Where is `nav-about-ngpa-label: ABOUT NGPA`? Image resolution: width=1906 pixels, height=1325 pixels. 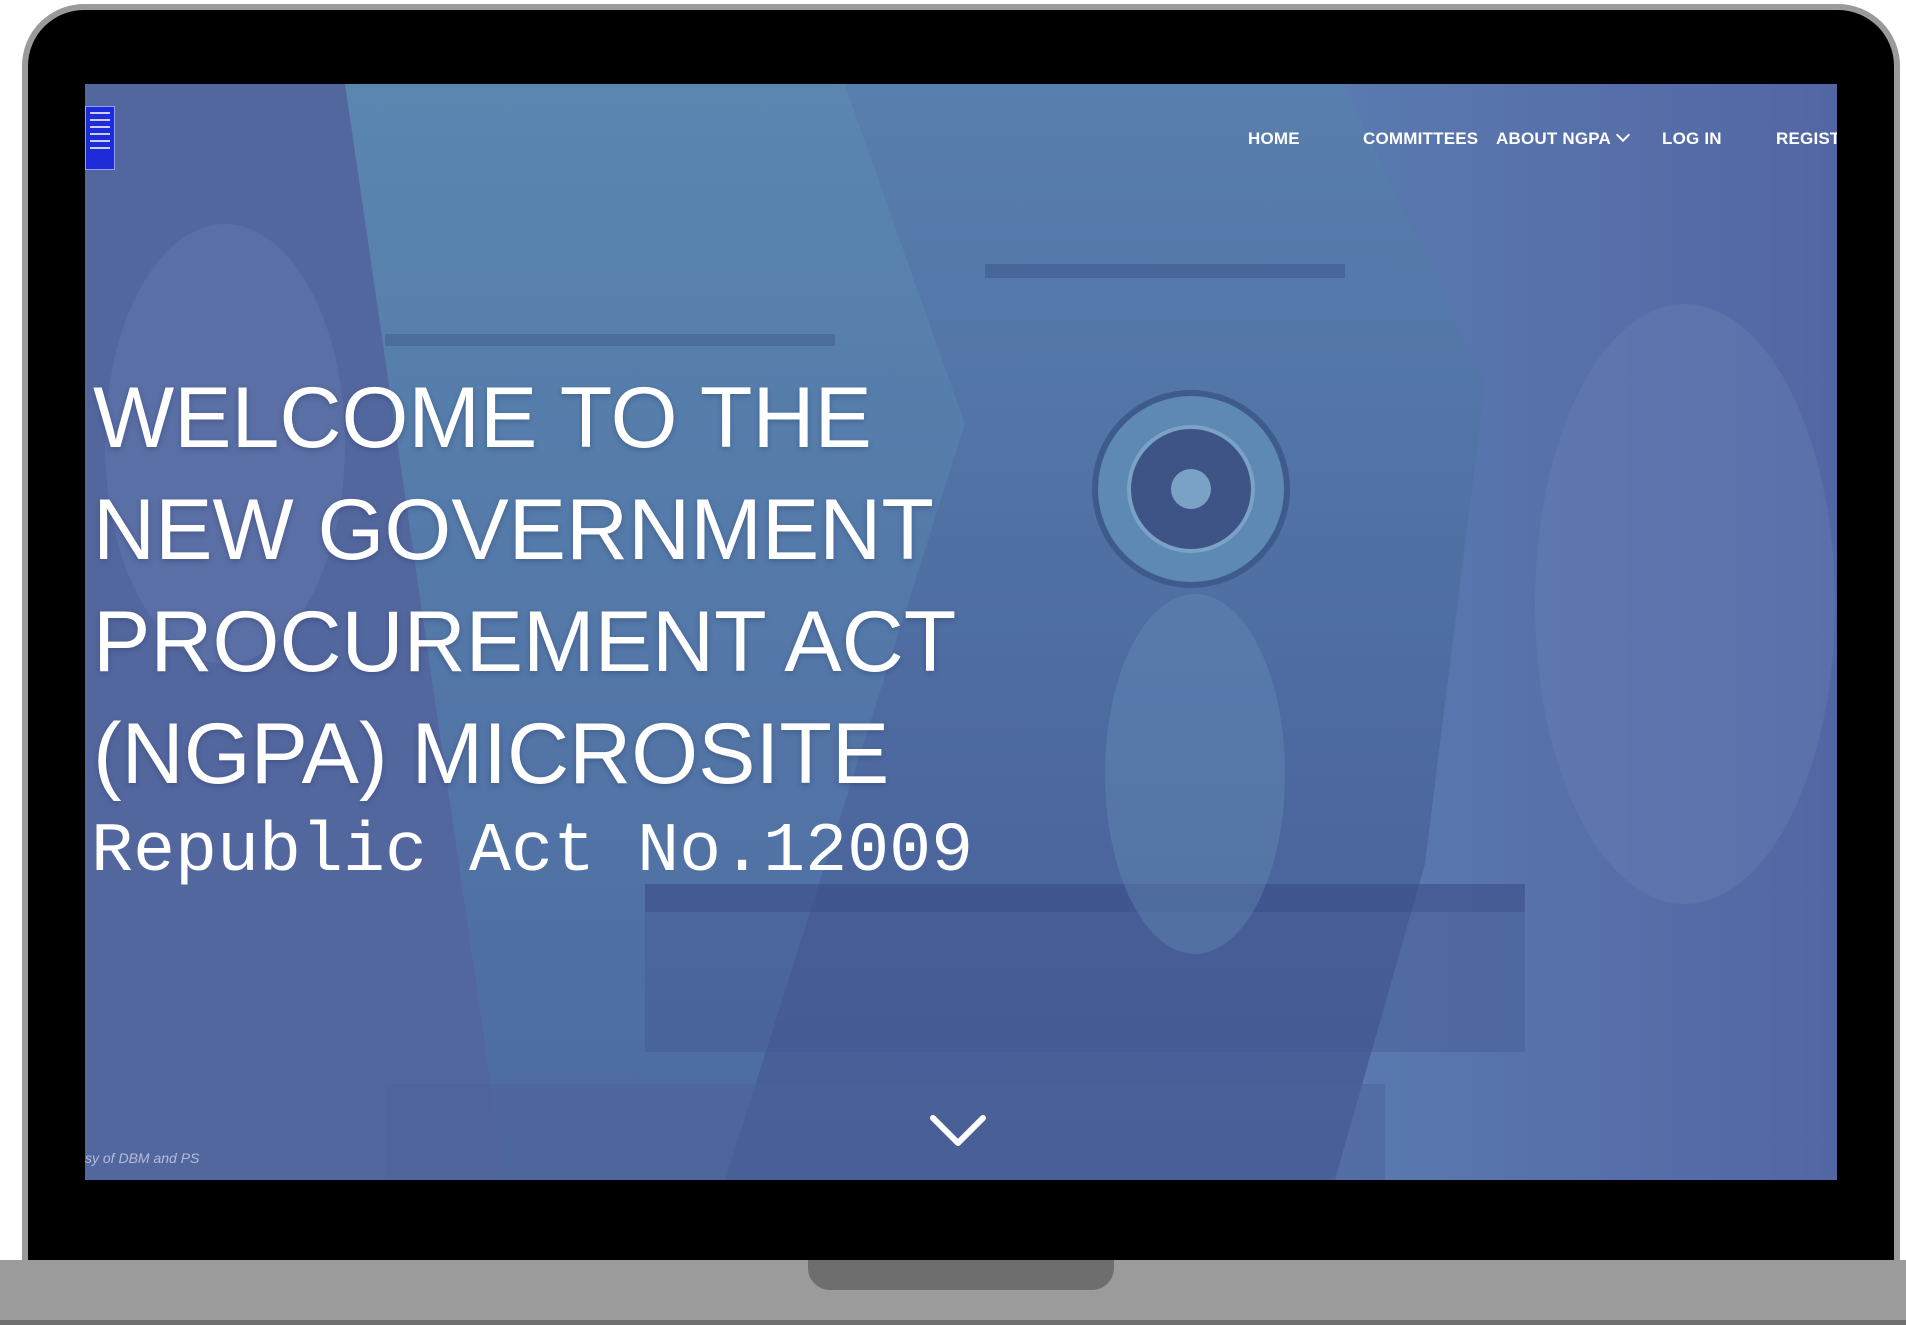 nav-about-ngpa-label: ABOUT NGPA is located at coordinates (1554, 138).